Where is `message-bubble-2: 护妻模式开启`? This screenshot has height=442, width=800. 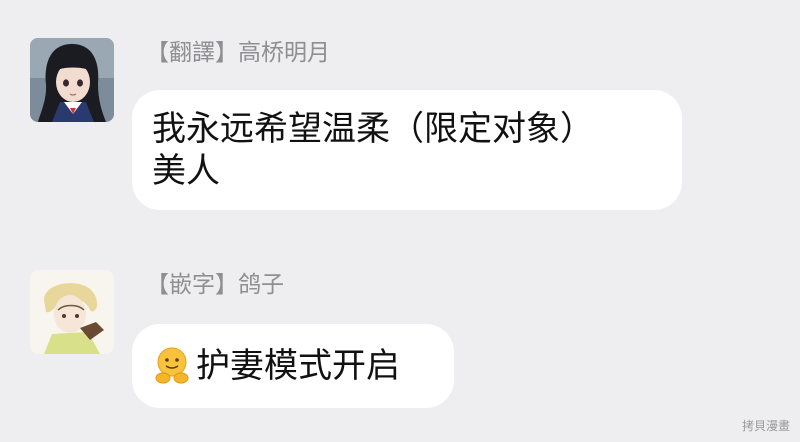
message-bubble-2: 护妻模式开启 is located at coordinates (293, 366).